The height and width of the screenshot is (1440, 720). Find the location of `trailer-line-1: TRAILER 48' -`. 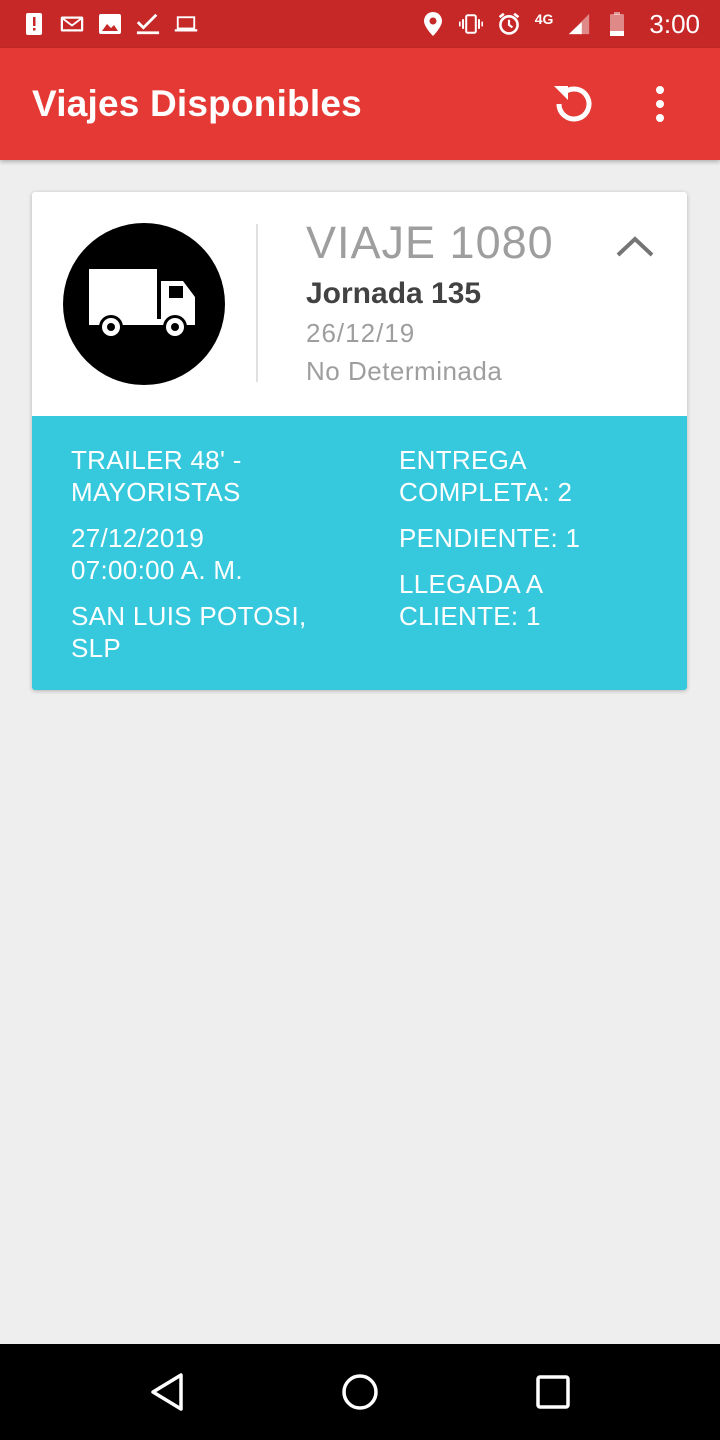

trailer-line-1: TRAILER 48' - is located at coordinates (156, 460).